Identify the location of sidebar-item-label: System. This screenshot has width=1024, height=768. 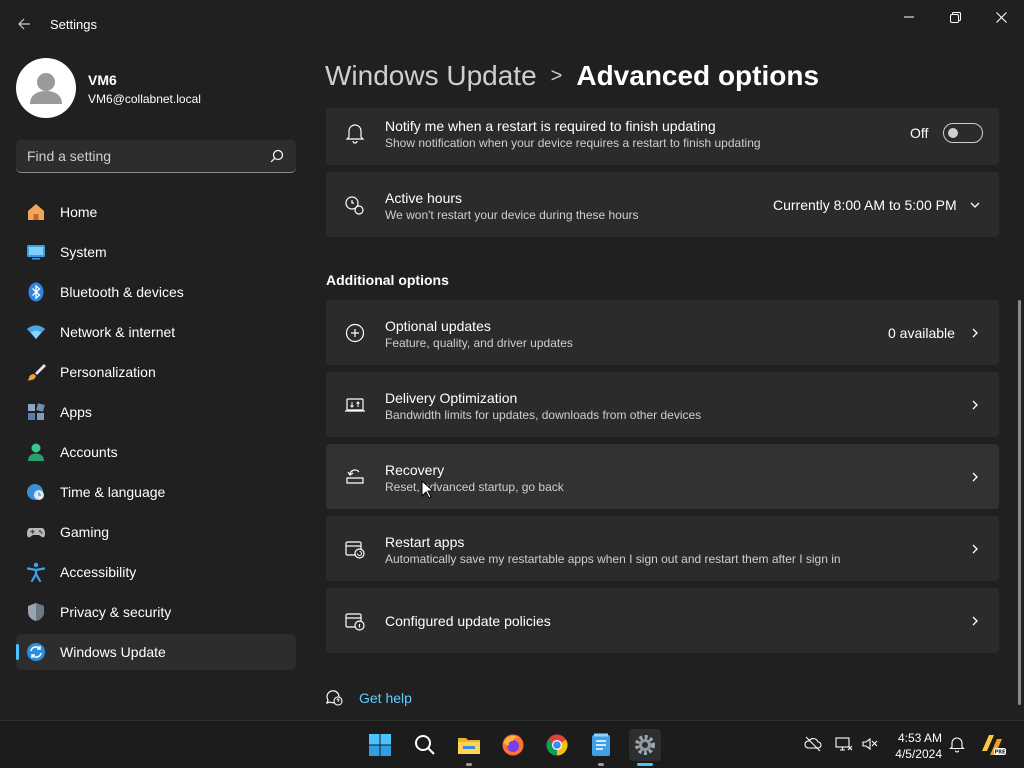
(83, 252).